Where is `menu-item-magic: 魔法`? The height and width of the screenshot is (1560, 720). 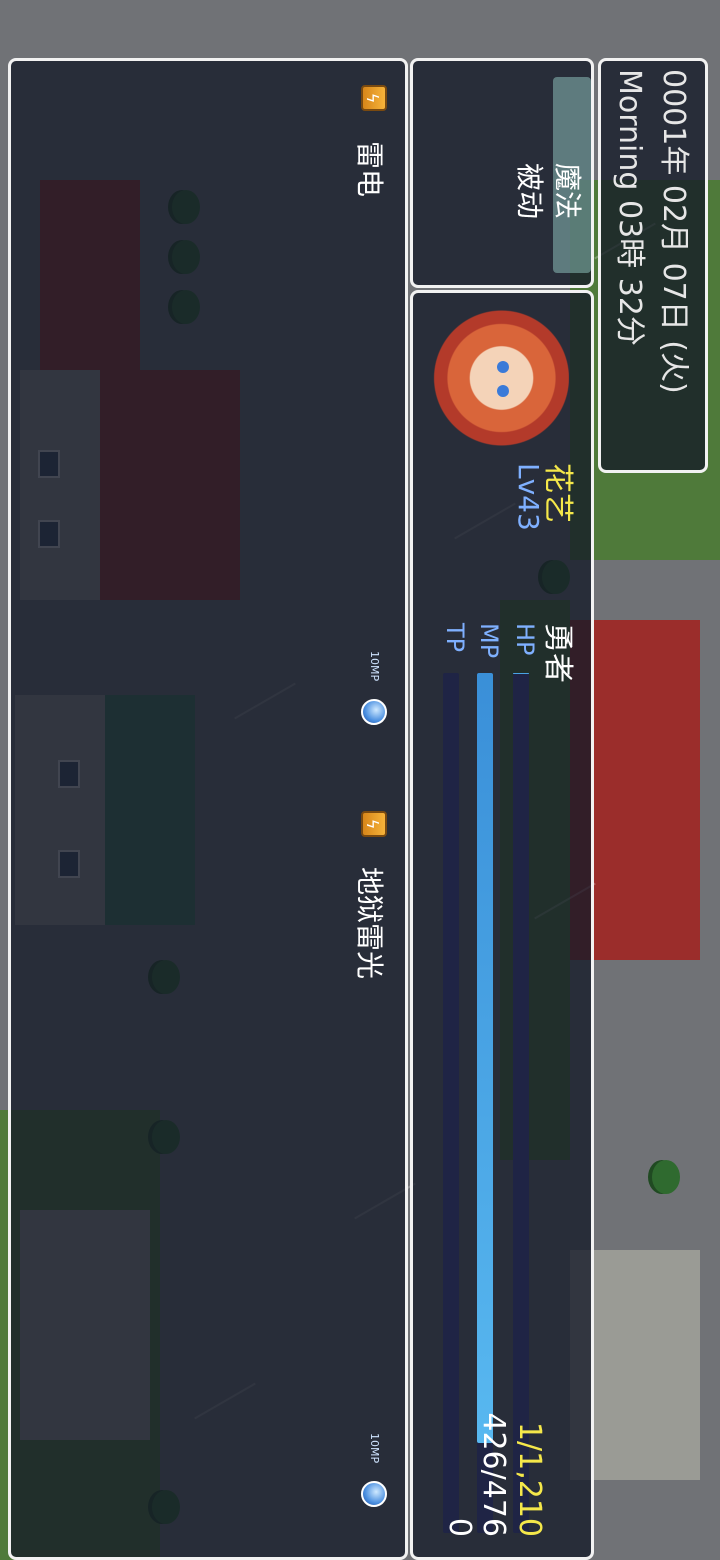 menu-item-magic: 魔法 is located at coordinates (571, 175).